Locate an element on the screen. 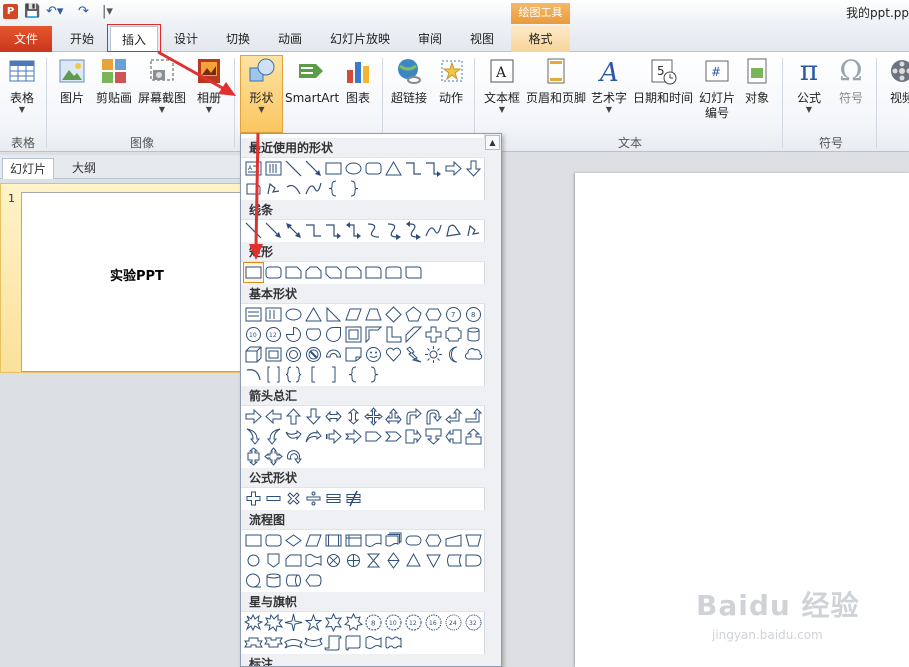 The height and width of the screenshot is (667, 909). smartart-button: SmartArt is located at coordinates (312, 81).